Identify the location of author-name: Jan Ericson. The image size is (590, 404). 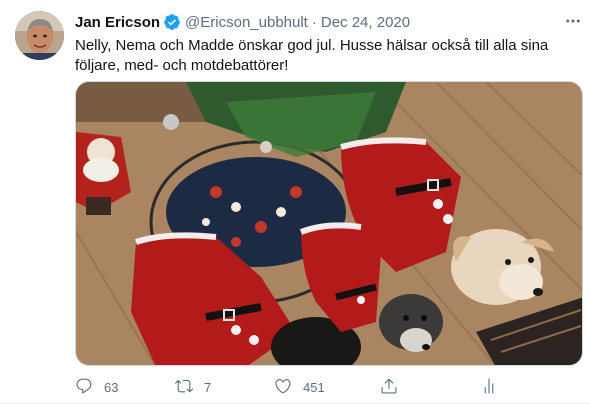
(117, 22).